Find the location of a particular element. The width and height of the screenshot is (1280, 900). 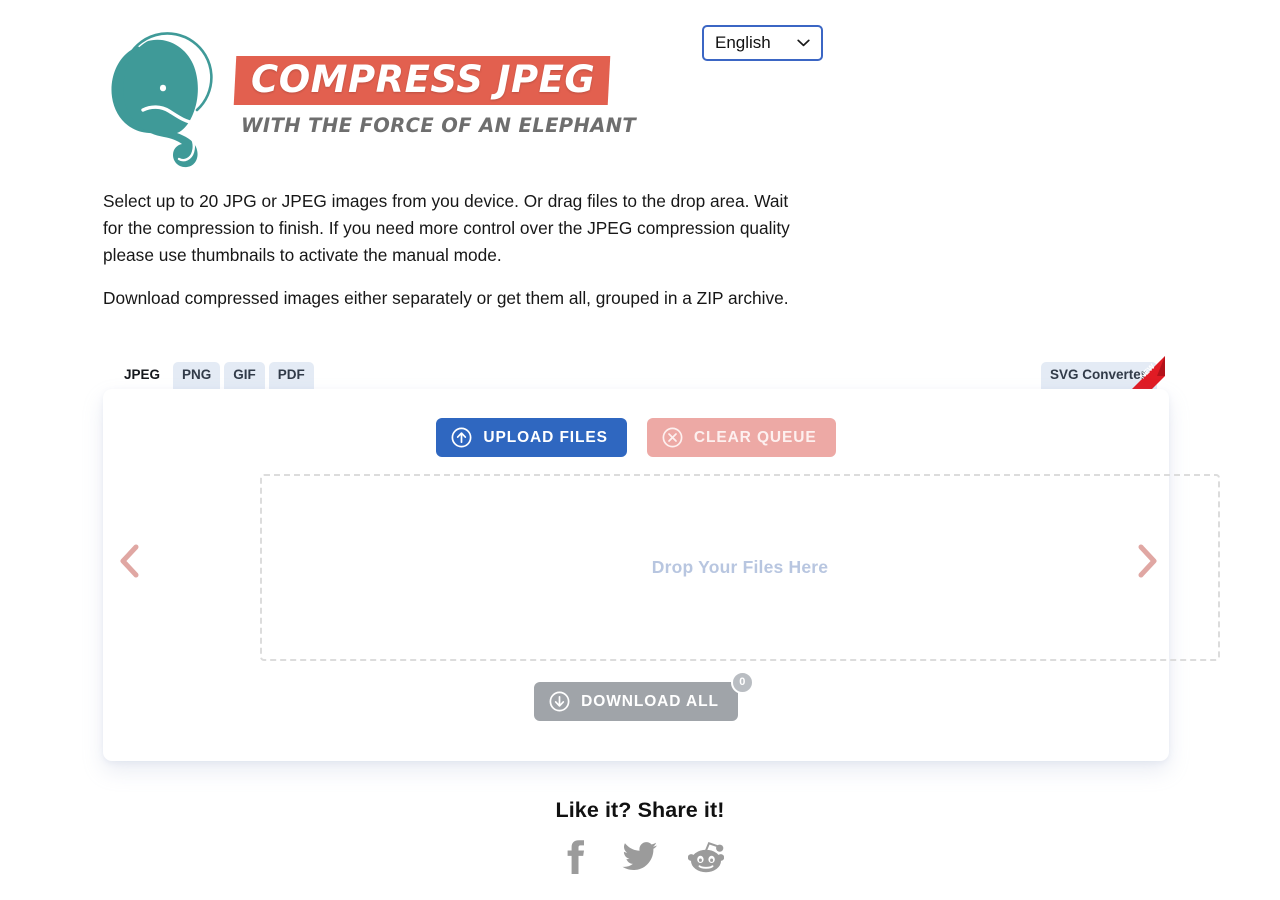

svg-converter-tab-wrap: SVG Converter NEW is located at coordinates (1102, 378).